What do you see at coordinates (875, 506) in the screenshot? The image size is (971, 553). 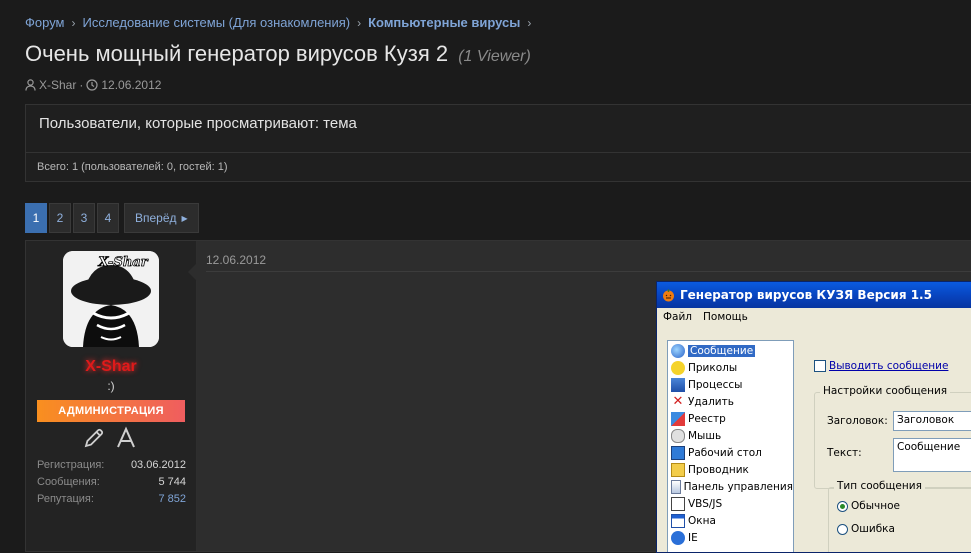 I see `radio-label: Обычное` at bounding box center [875, 506].